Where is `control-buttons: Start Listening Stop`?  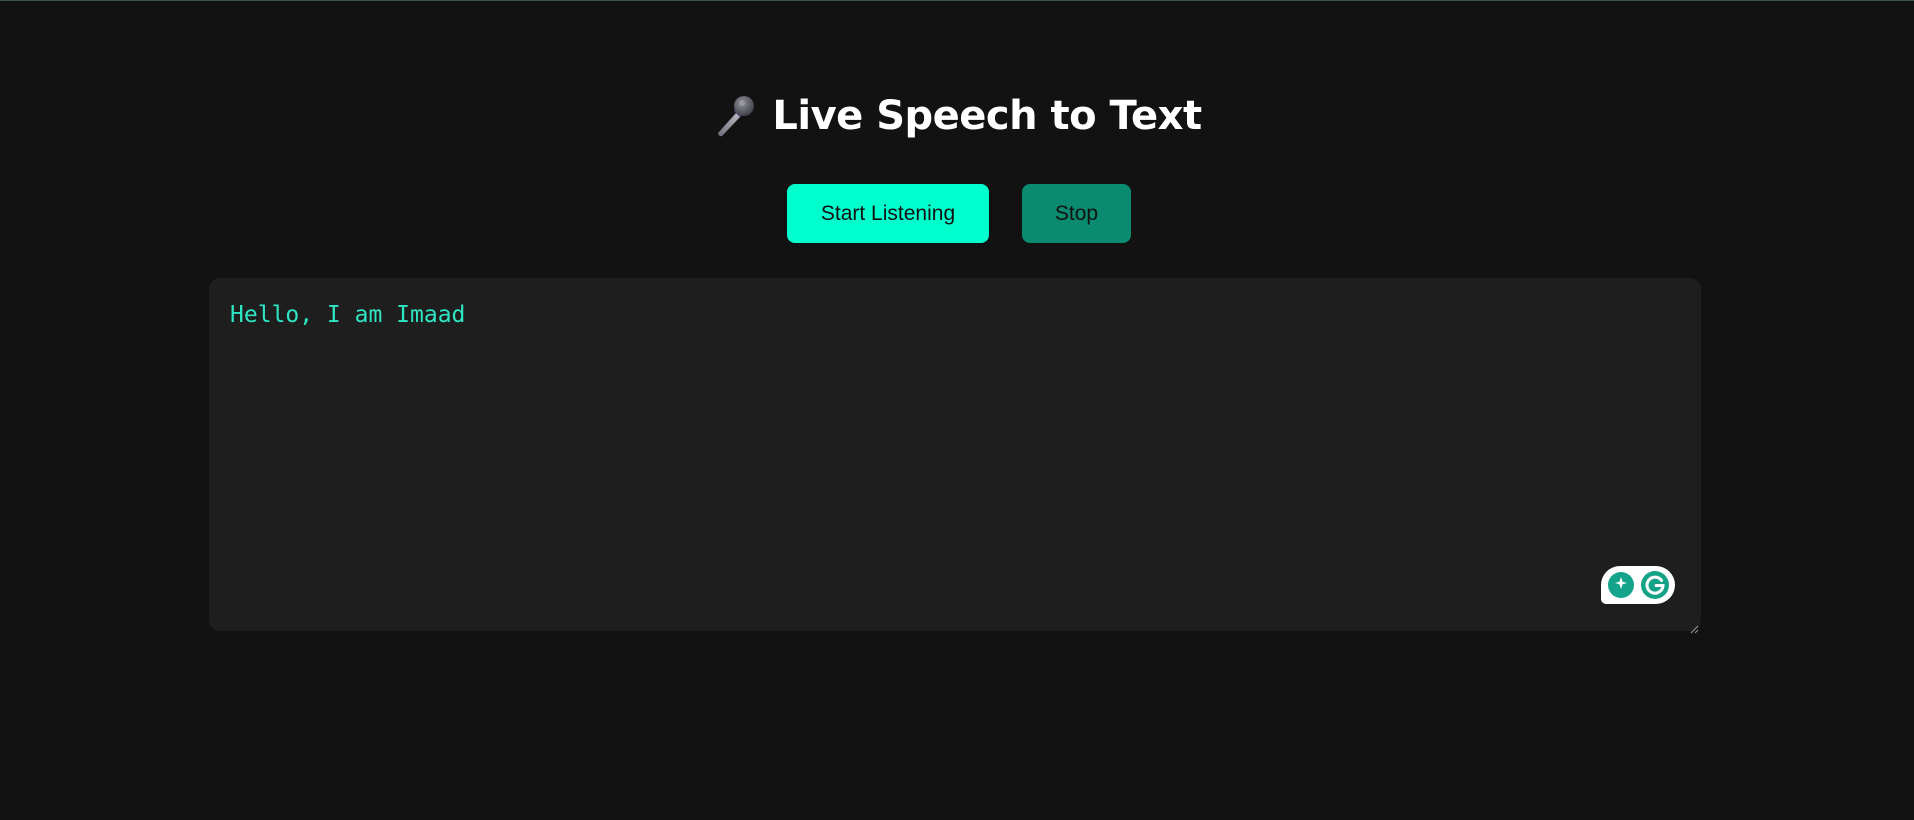
control-buttons: Start Listening Stop is located at coordinates (957, 213).